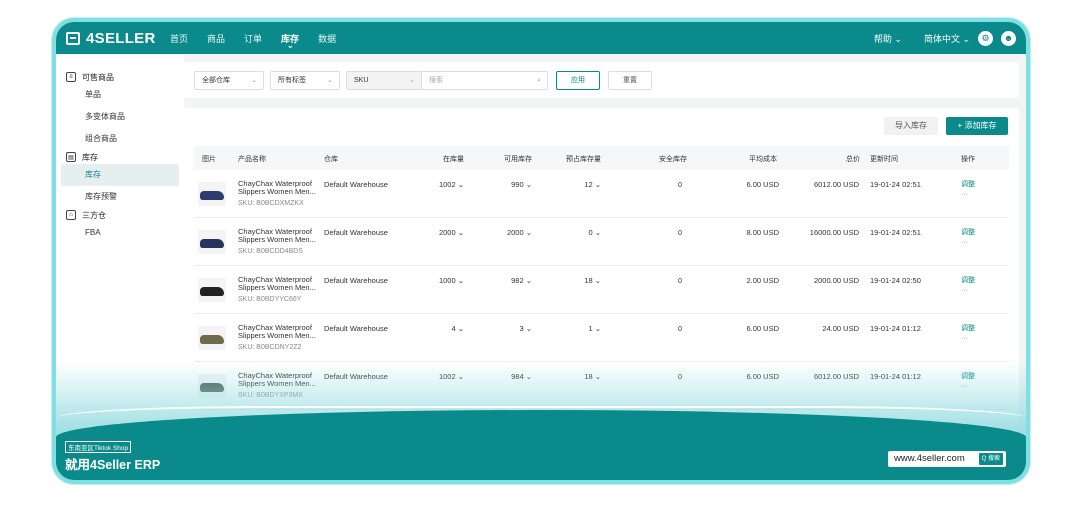 This screenshot has height=505, width=1080. I want to click on list-icon: ≡, so click(71, 77).